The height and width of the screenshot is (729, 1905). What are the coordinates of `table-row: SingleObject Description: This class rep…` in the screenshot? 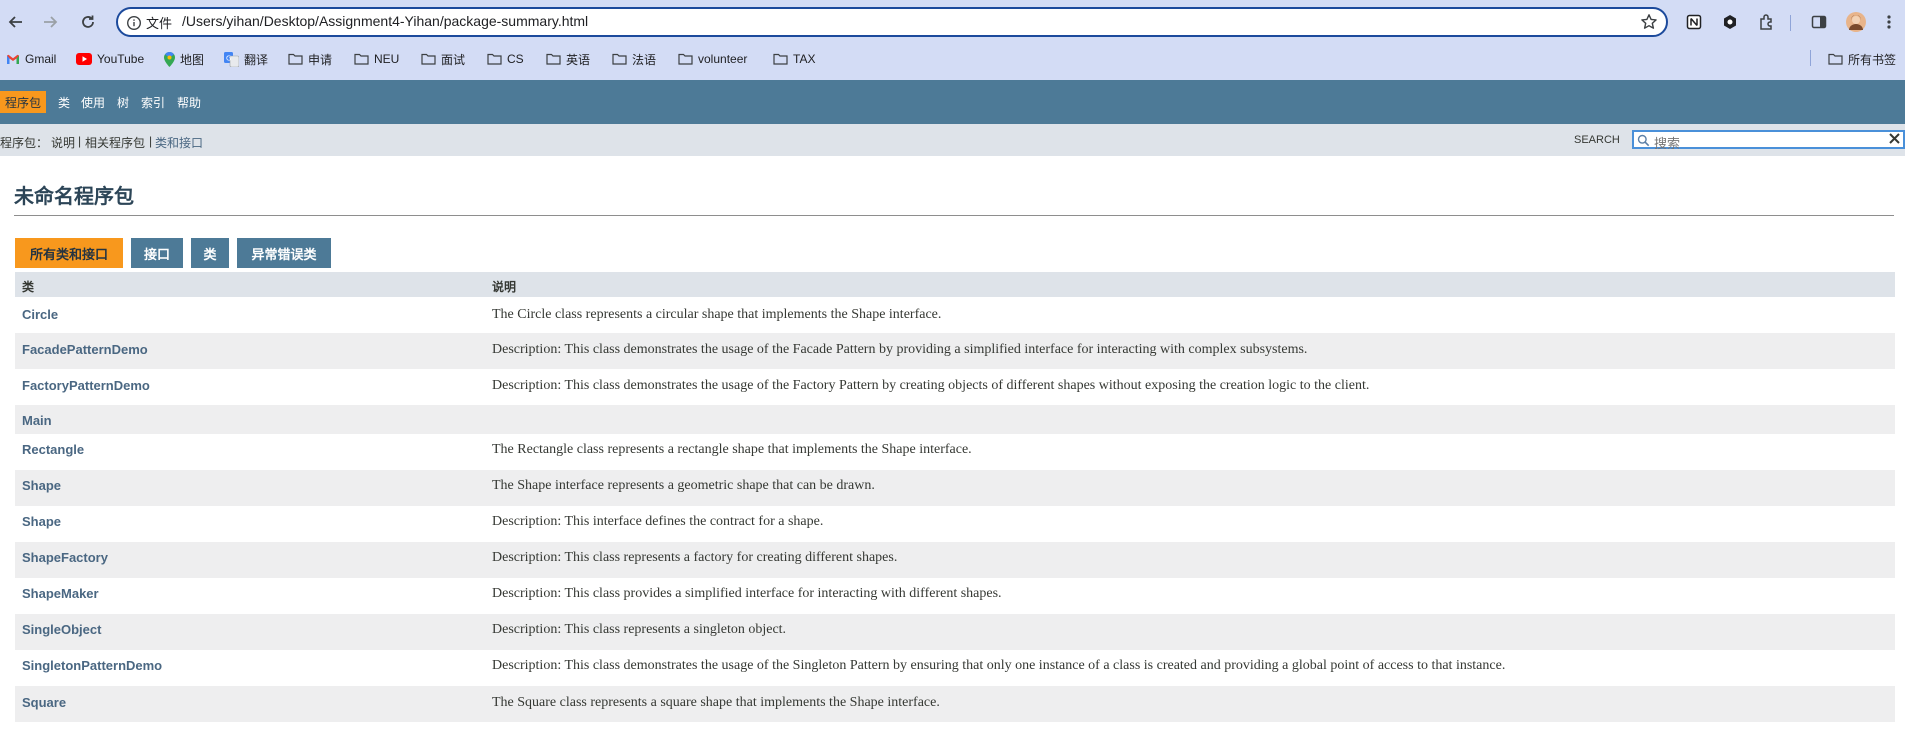 It's located at (955, 632).